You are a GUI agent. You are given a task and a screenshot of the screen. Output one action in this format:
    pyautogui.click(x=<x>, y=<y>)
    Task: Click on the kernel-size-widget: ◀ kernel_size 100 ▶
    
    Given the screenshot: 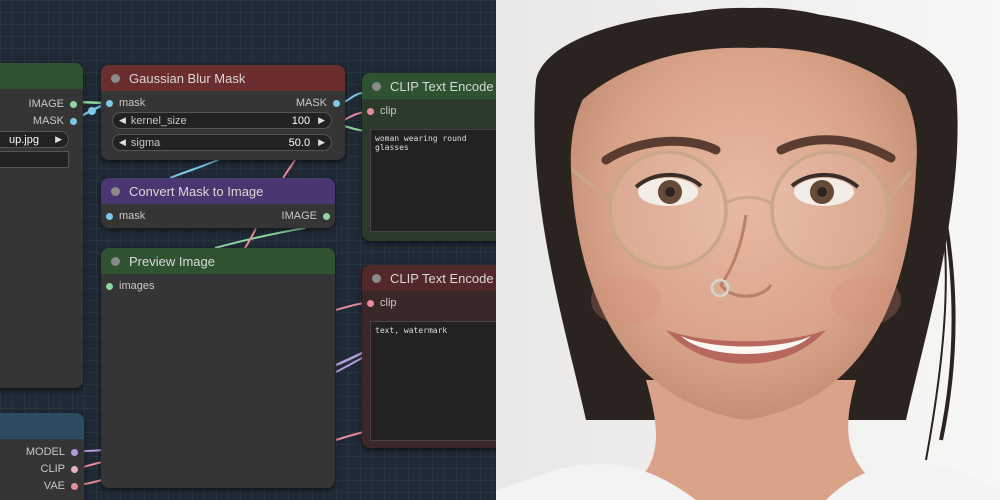 What is the action you would take?
    pyautogui.click(x=222, y=120)
    